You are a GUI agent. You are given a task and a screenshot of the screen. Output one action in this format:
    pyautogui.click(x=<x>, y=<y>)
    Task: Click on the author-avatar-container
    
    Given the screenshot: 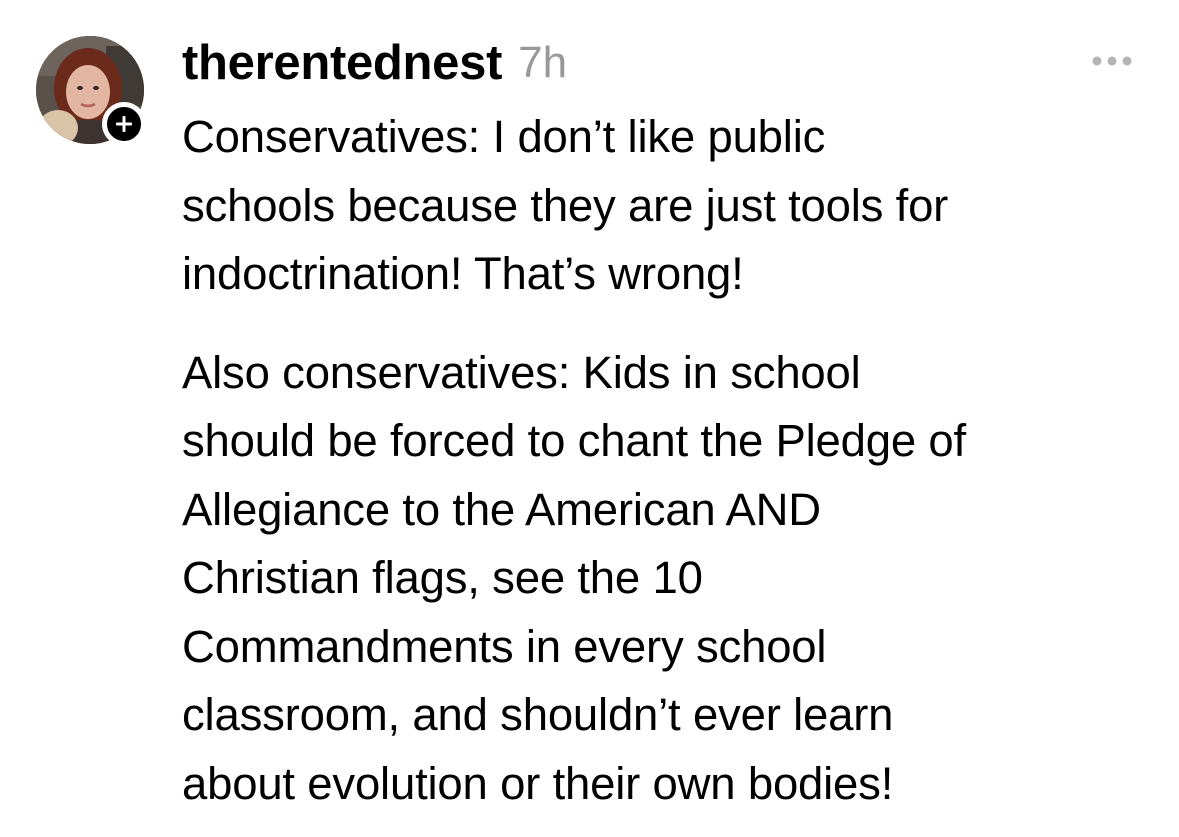 What is the action you would take?
    pyautogui.click(x=91, y=91)
    